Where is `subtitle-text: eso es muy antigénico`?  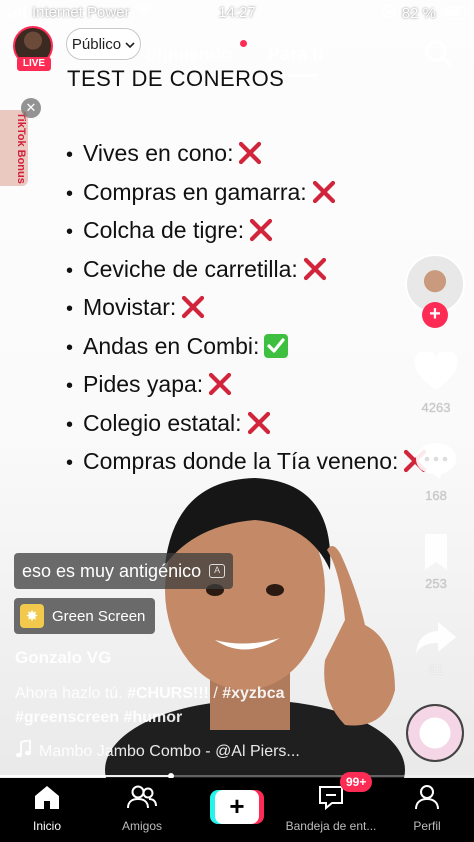
subtitle-text: eso es muy antigénico is located at coordinates (112, 570).